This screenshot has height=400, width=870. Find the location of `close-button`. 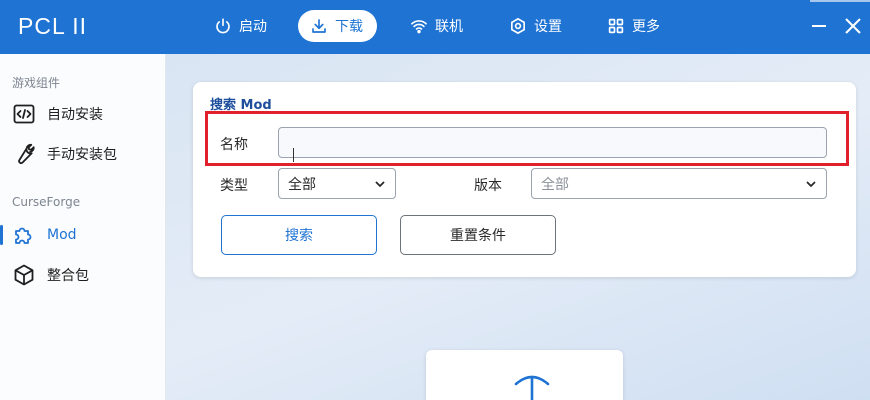

close-button is located at coordinates (853, 26).